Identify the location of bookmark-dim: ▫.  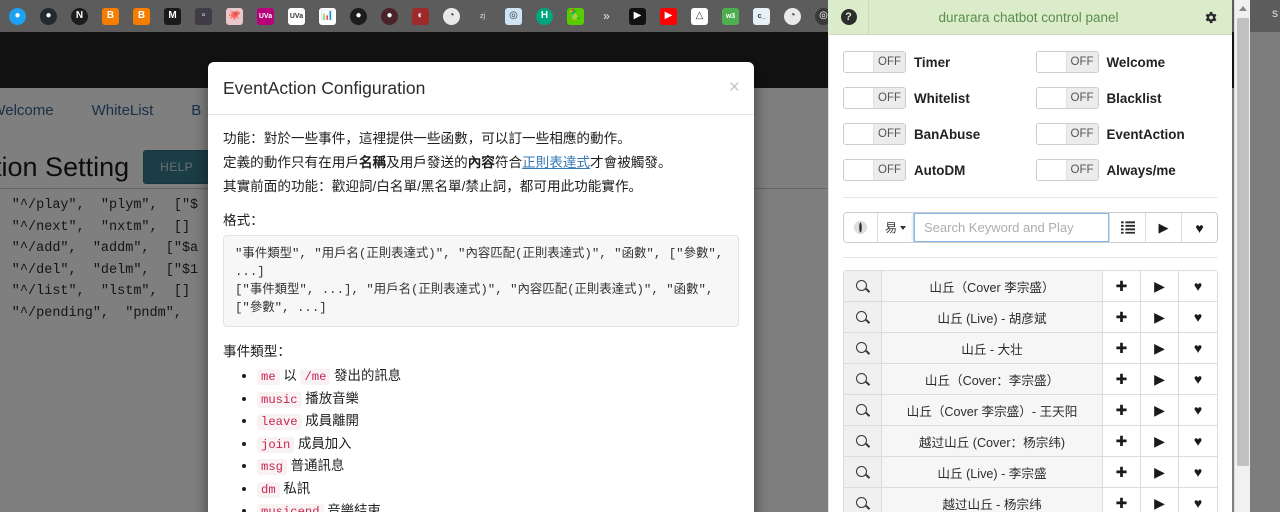
(203, 16).